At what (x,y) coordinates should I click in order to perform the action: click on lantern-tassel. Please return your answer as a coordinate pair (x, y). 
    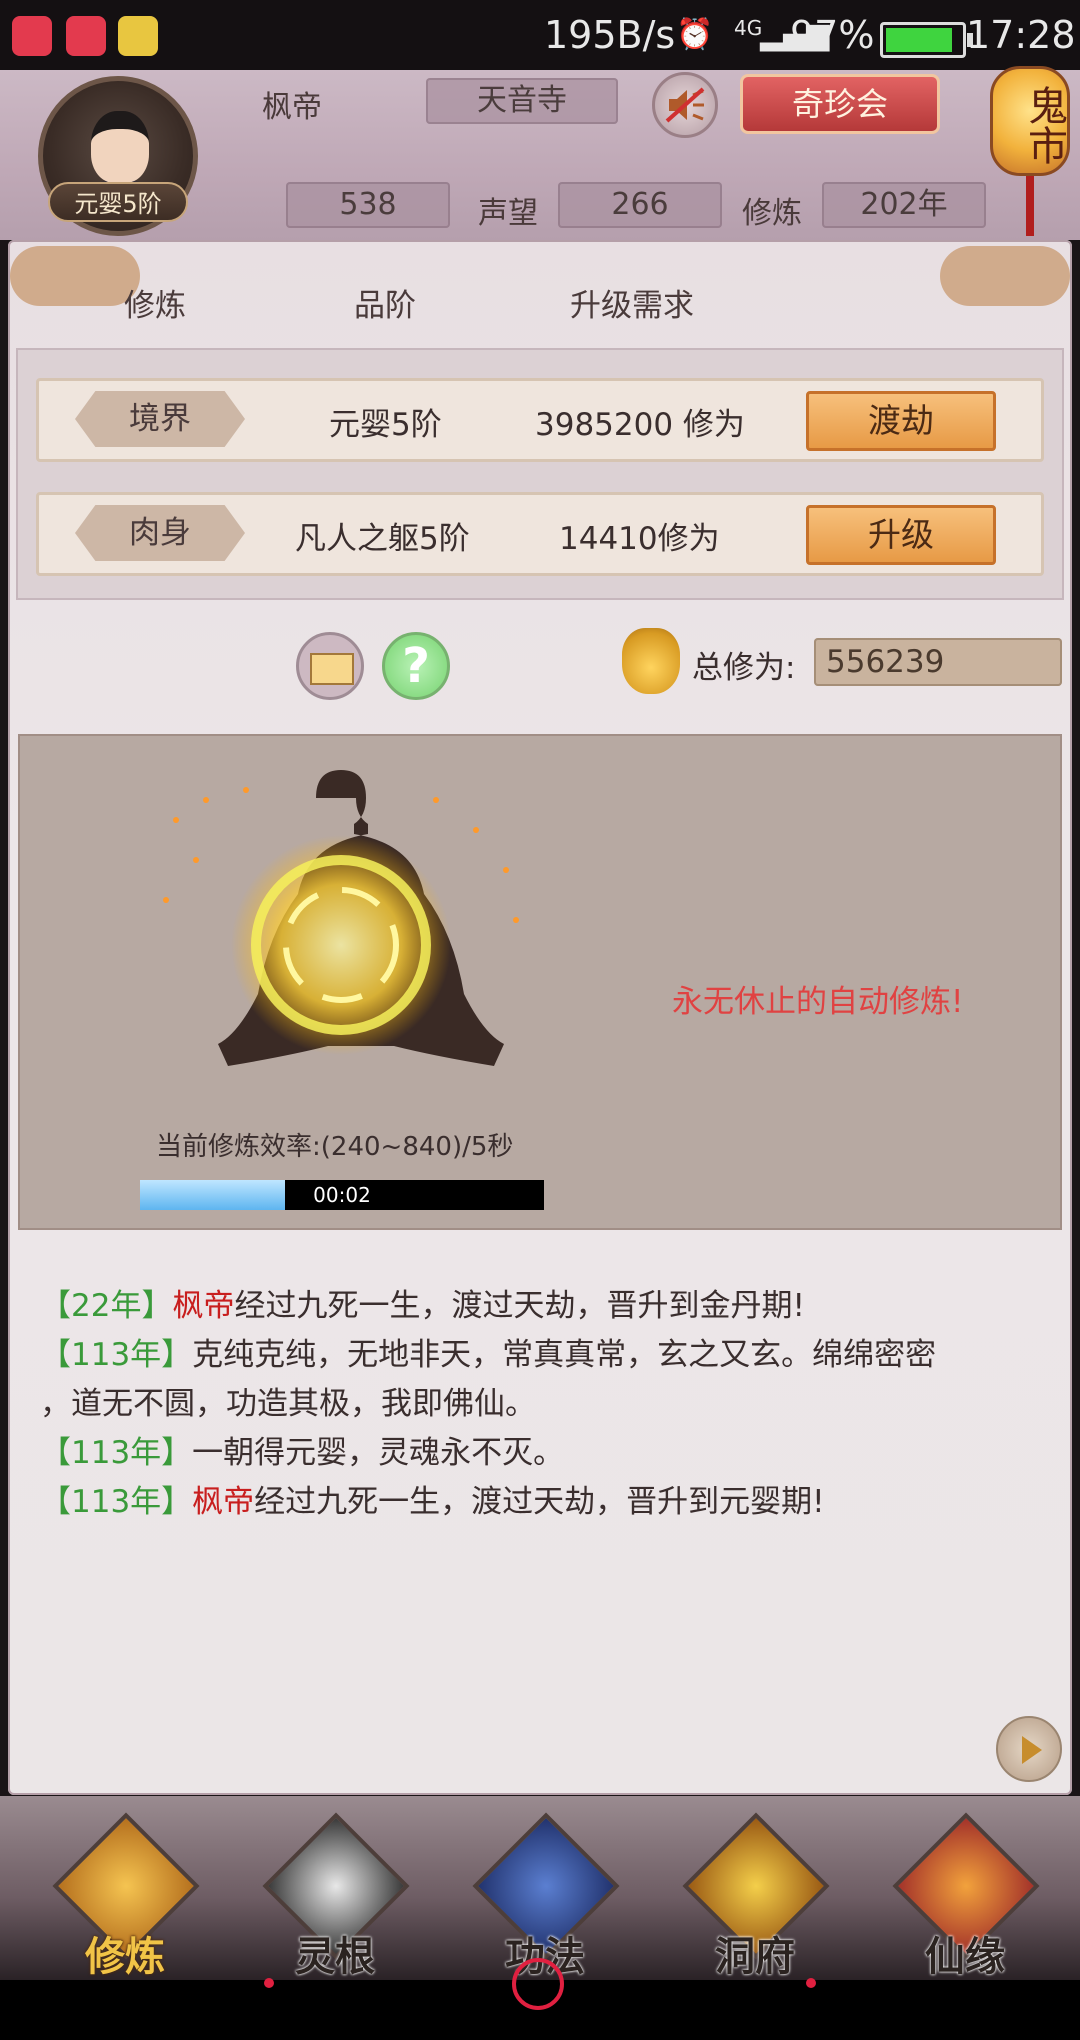
    Looking at the image, I should click on (1030, 206).